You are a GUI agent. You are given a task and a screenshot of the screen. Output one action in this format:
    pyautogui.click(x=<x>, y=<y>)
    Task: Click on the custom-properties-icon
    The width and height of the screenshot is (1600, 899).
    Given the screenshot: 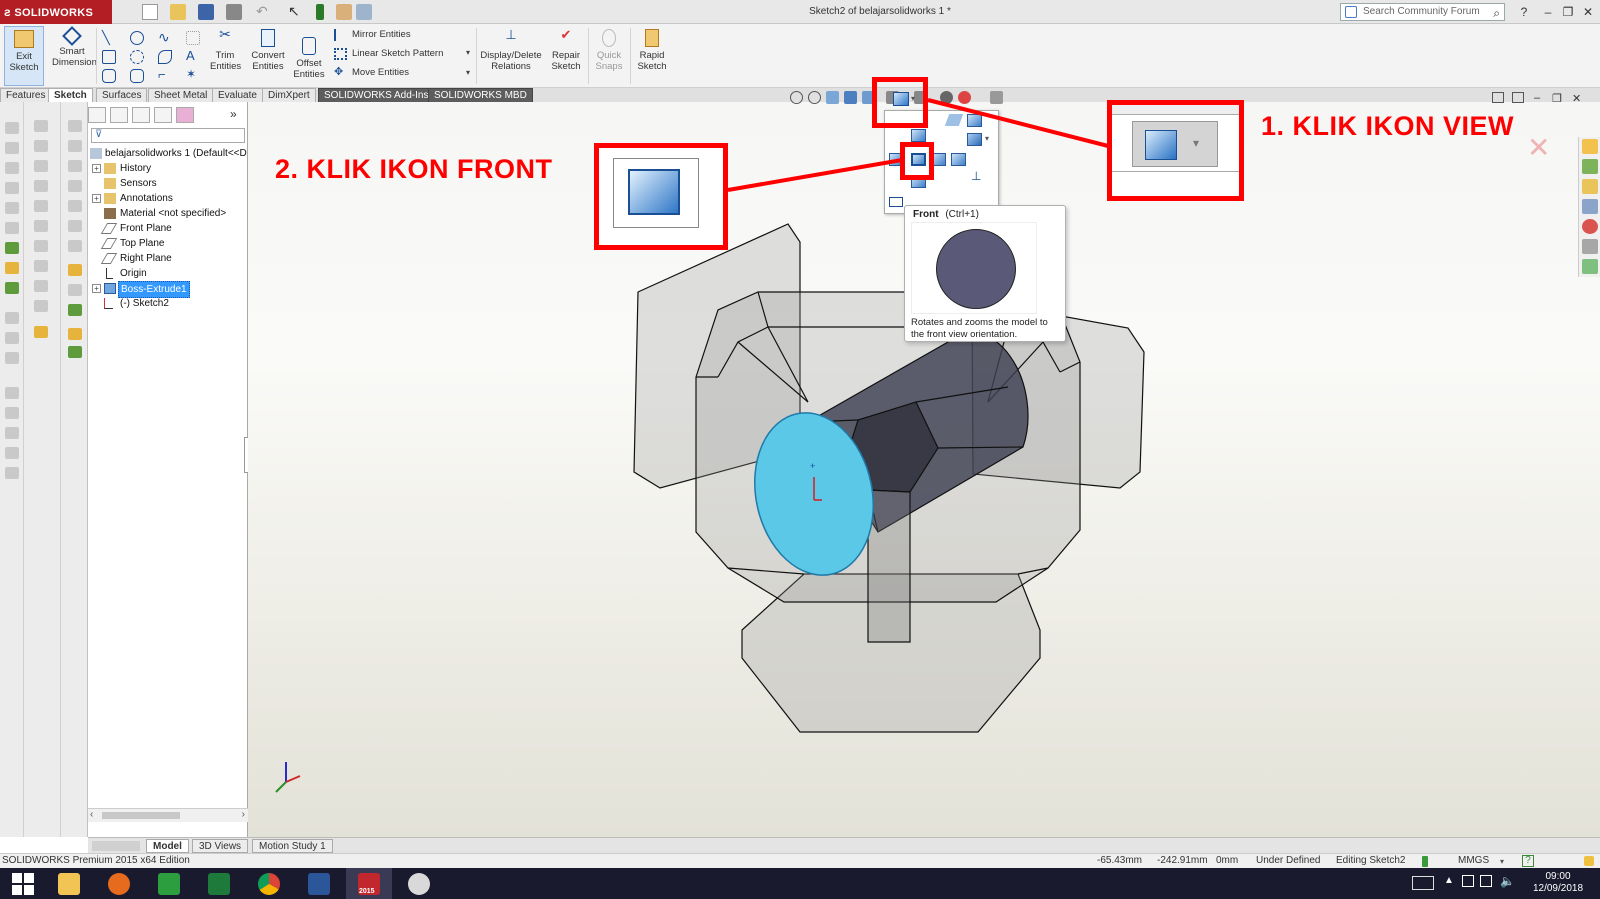 What is the action you would take?
    pyautogui.click(x=1590, y=246)
    